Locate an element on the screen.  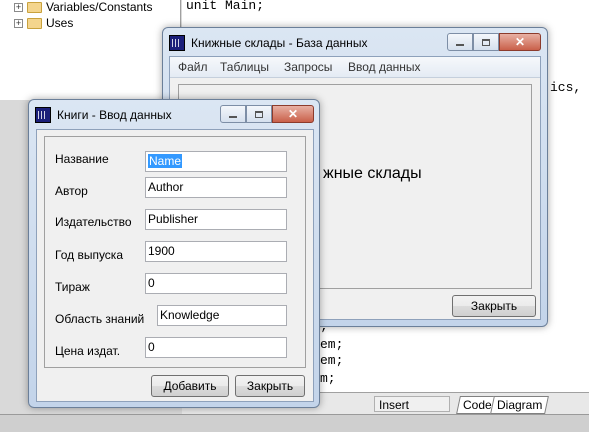
tree-item-variables: + Variables/Constants is located at coordinates (83, 7).